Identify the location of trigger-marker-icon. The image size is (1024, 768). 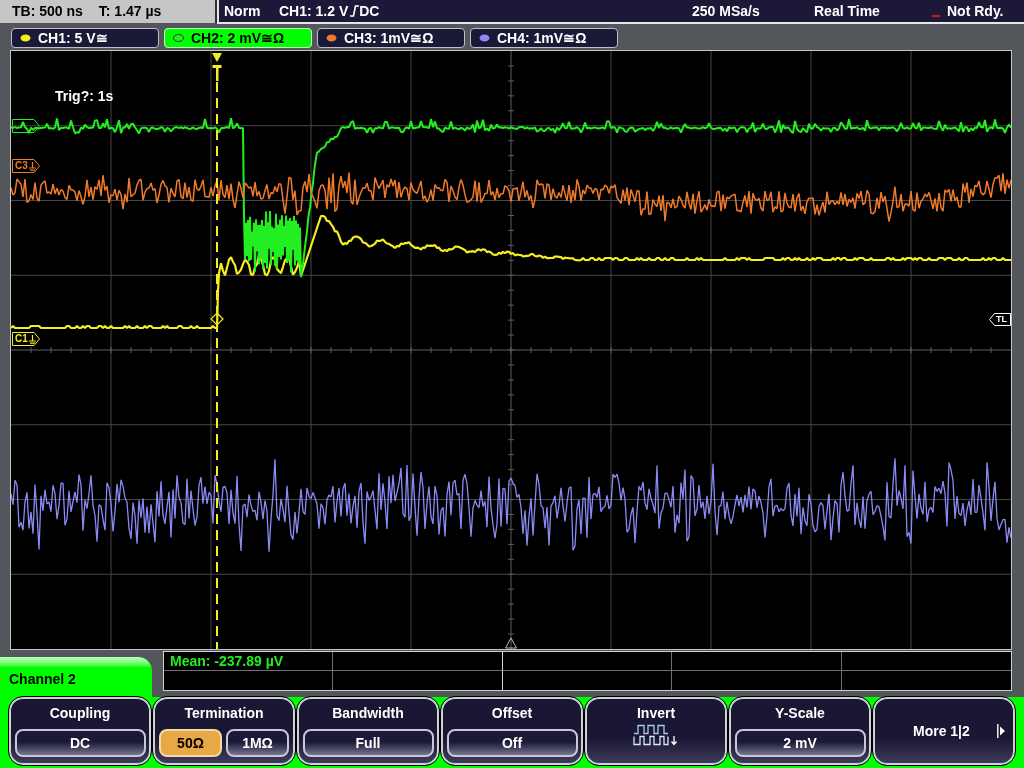
(217, 67).